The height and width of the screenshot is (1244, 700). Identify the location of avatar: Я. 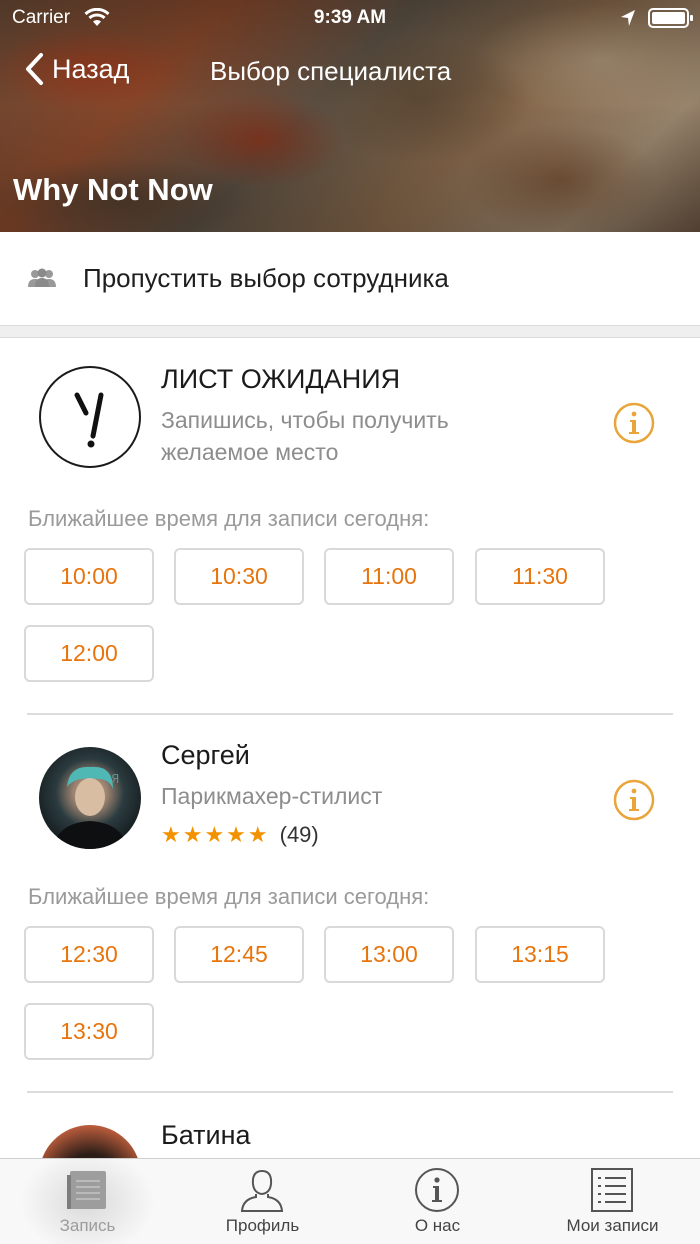
(90, 798).